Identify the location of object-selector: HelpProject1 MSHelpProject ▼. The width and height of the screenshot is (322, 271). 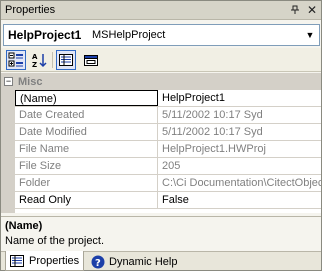
(161, 35).